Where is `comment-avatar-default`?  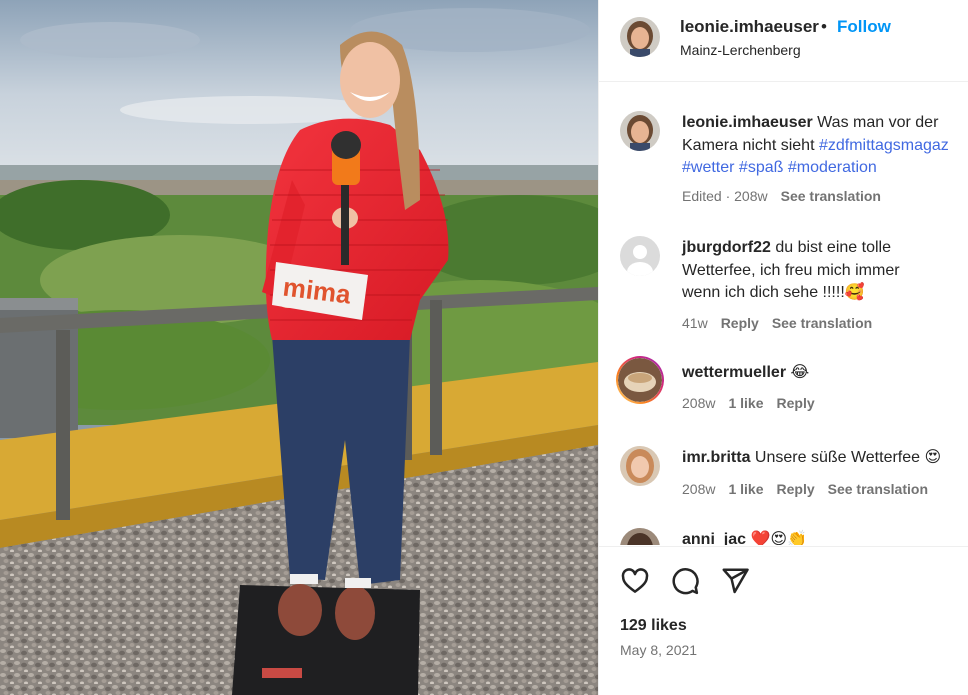 comment-avatar-default is located at coordinates (640, 256).